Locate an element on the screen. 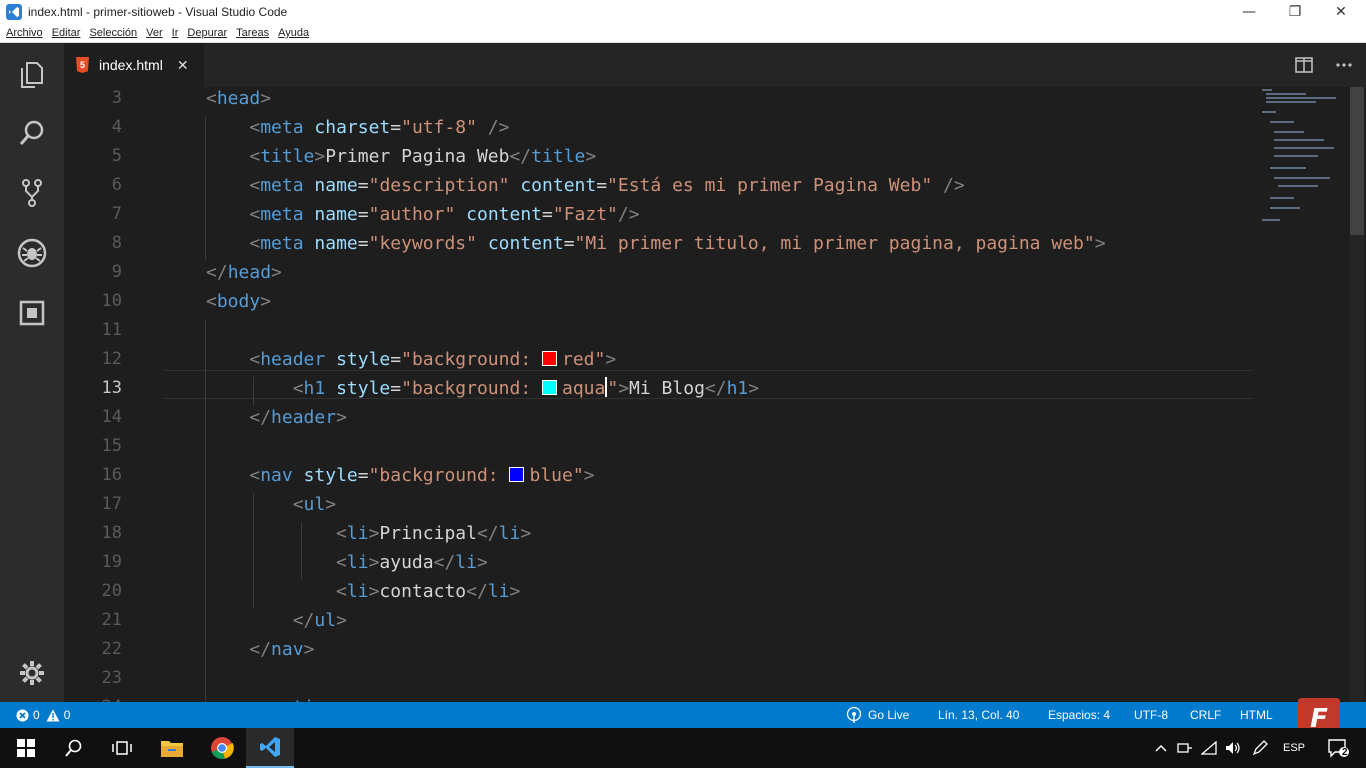  code-token: meta is located at coordinates (282, 214).